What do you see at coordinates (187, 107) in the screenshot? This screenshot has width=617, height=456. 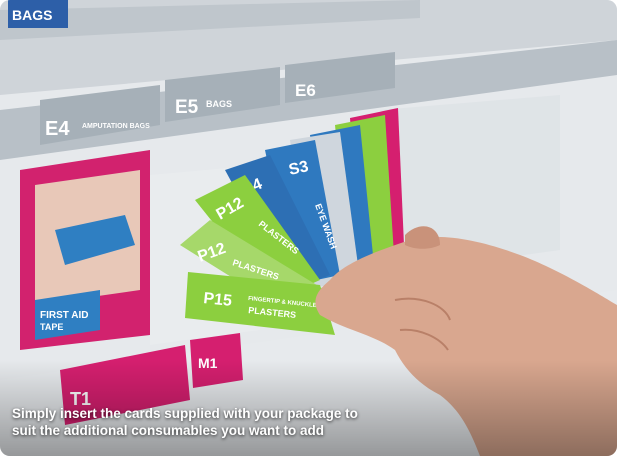 I see `shelf-code-e5: E5` at bounding box center [187, 107].